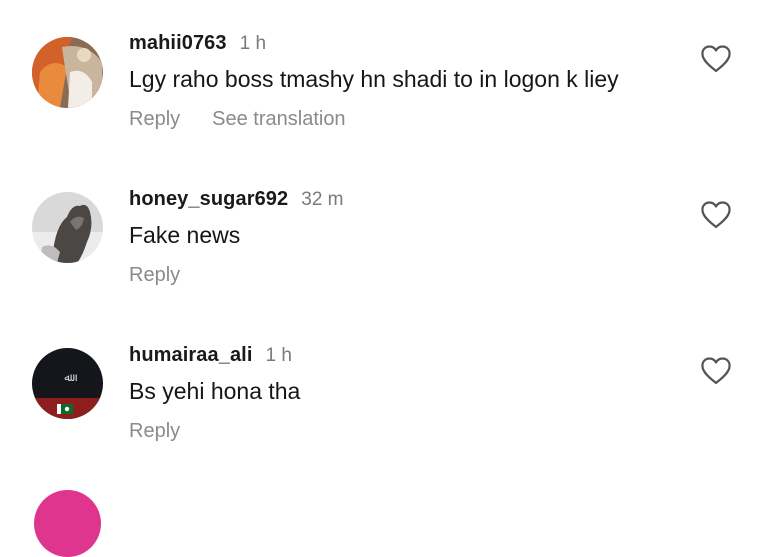 Image resolution: width=776 pixels, height=557 pixels. I want to click on comment-actions: Reply See translation, so click(237, 119).